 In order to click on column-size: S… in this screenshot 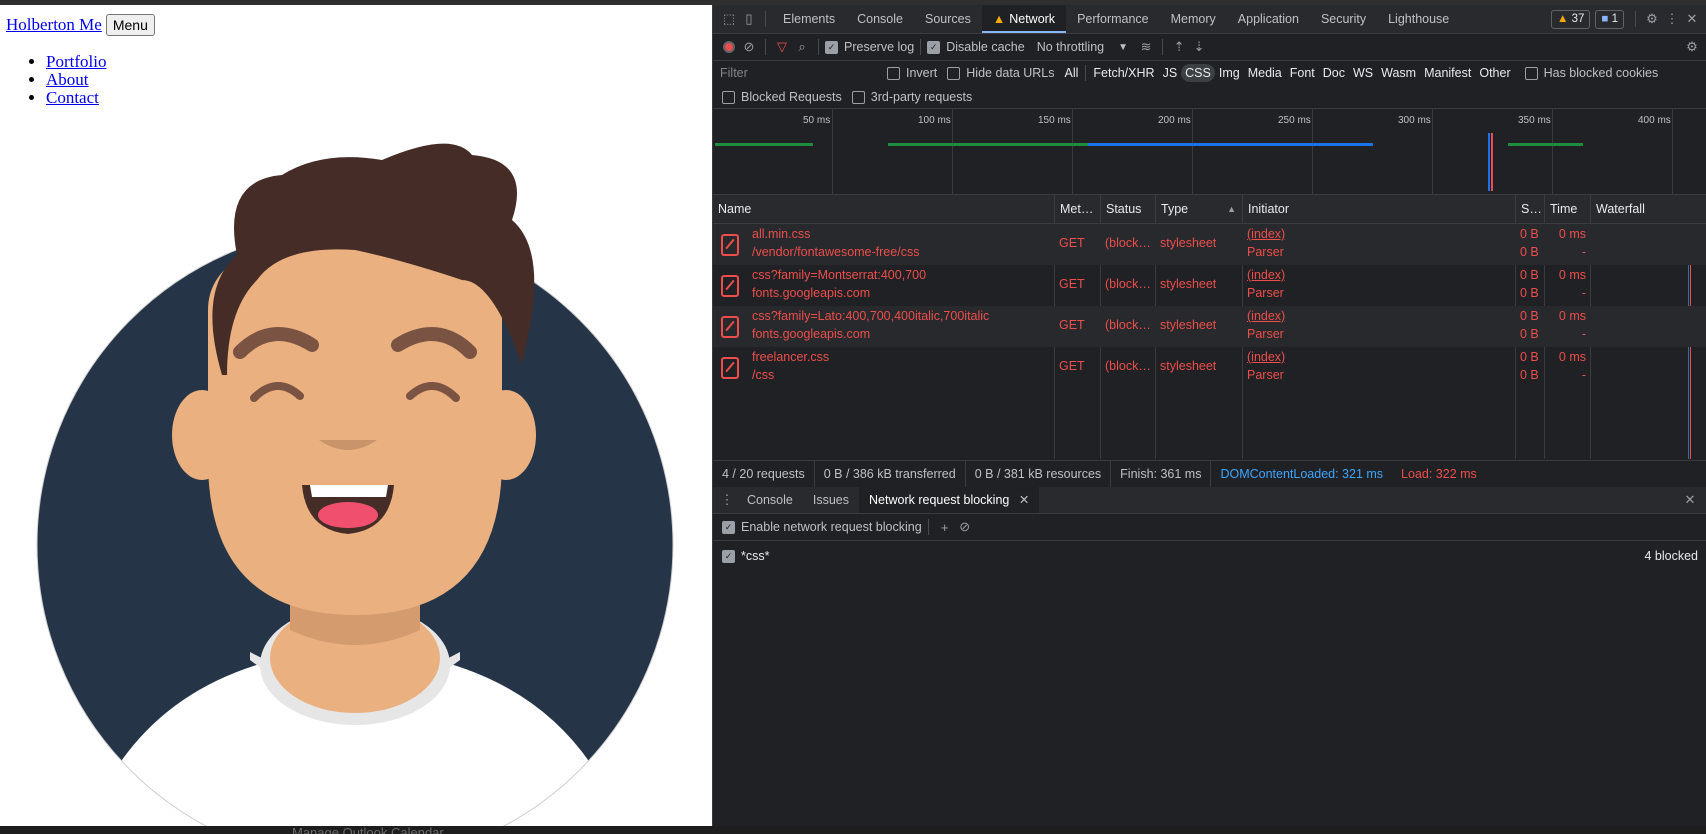, I will do `click(1530, 209)`.